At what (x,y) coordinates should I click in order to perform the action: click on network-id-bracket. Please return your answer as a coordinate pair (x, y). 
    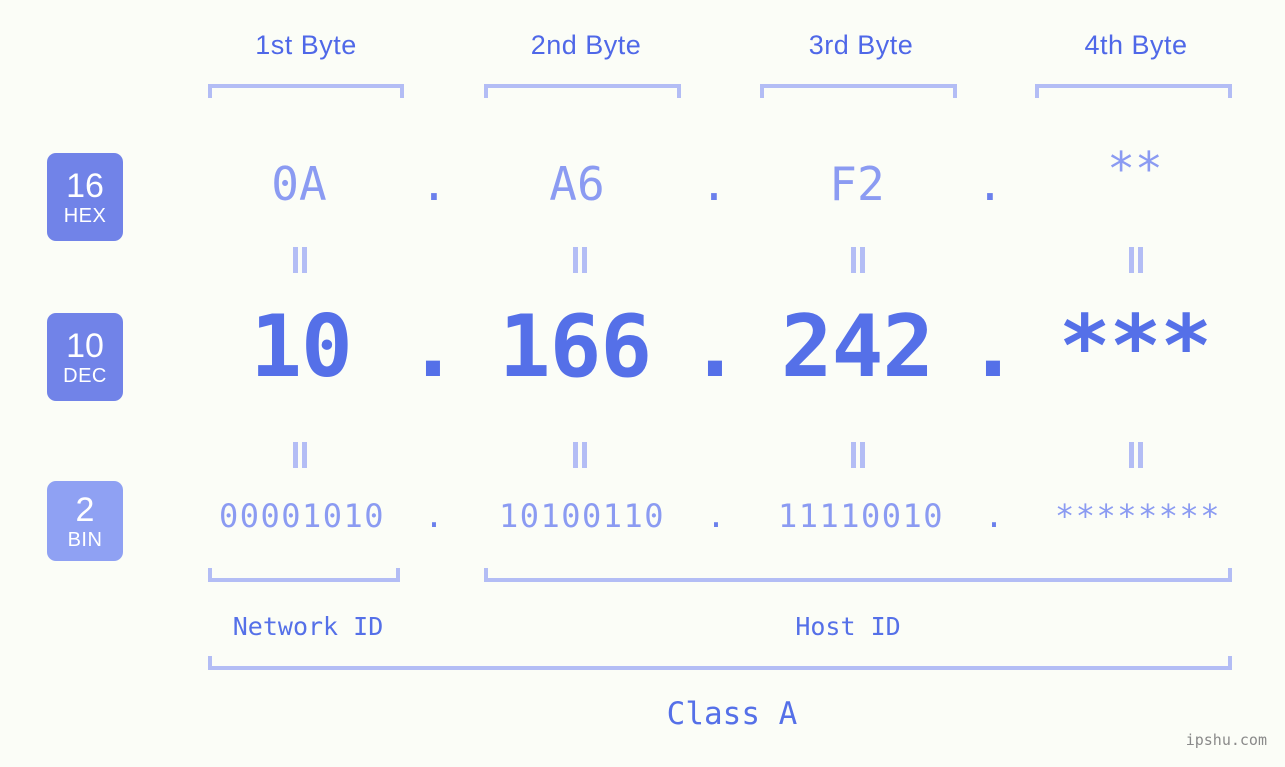
    Looking at the image, I should click on (304, 575).